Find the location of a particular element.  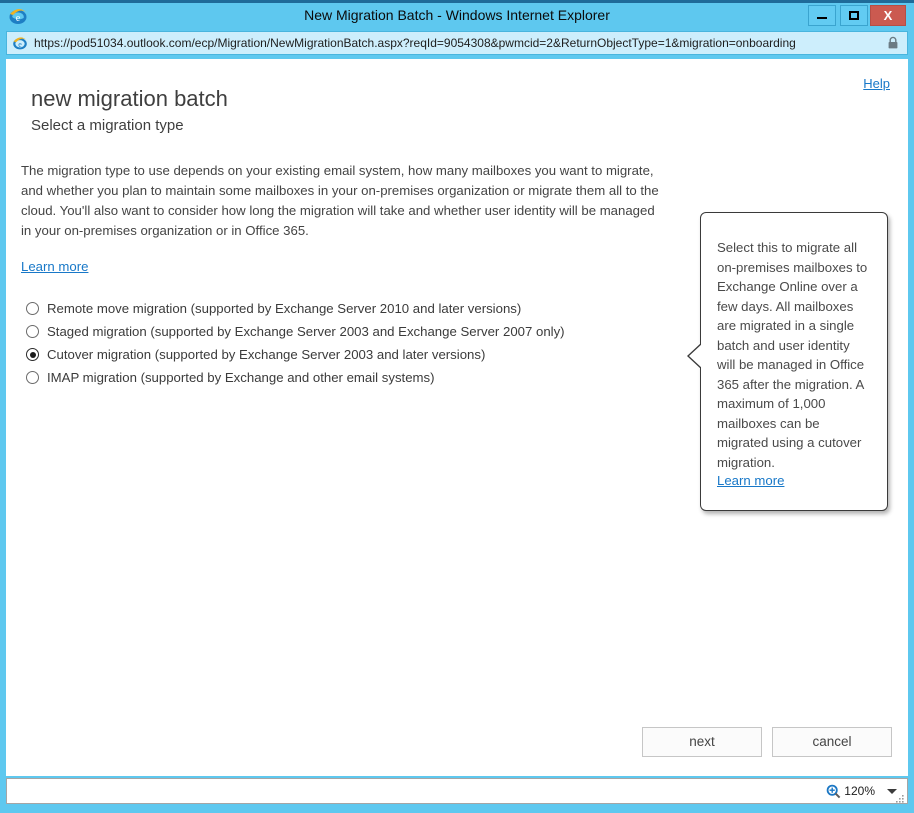

next-button: next is located at coordinates (702, 742).